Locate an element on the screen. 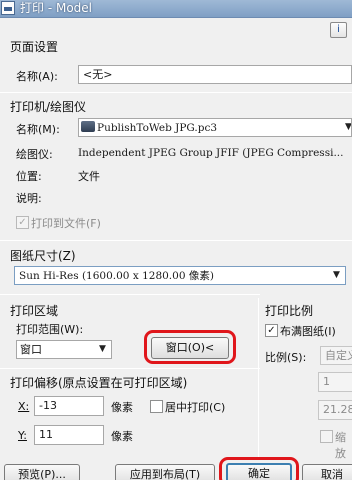 Image resolution: width=352 pixels, height=480 pixels. page-setup-name-select: <无> is located at coordinates (215, 74).